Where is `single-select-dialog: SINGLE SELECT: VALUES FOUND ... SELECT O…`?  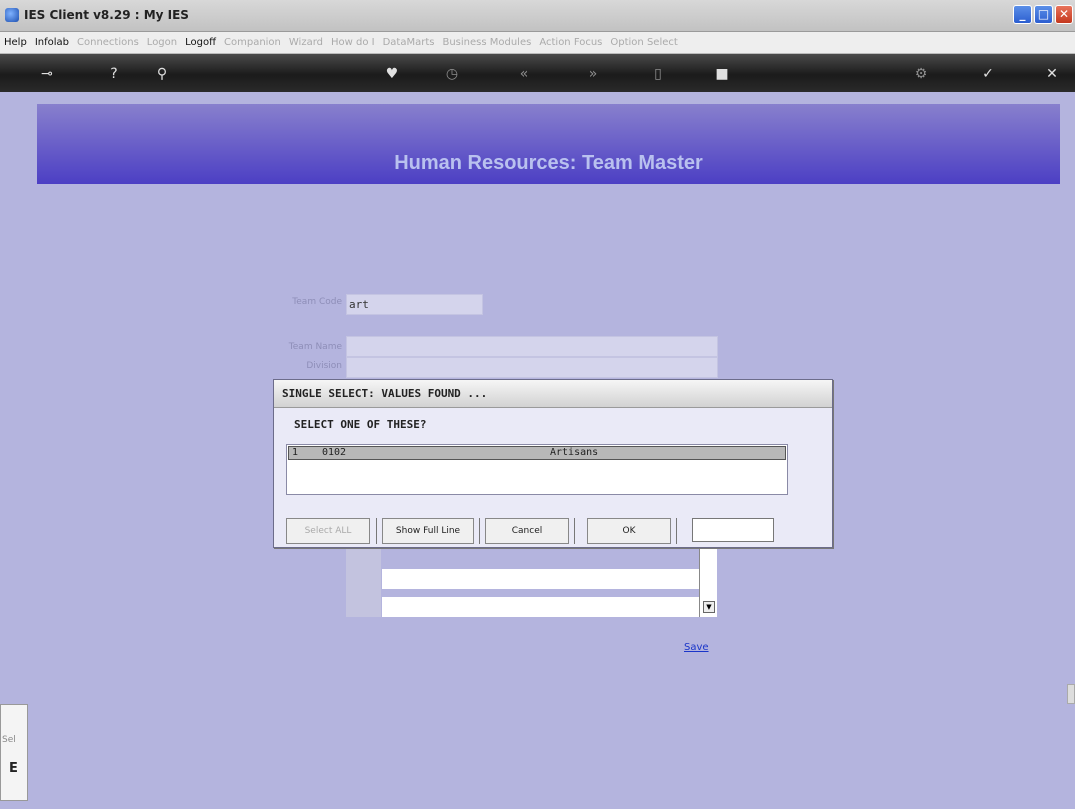 single-select-dialog: SINGLE SELECT: VALUES FOUND ... SELECT O… is located at coordinates (553, 463).